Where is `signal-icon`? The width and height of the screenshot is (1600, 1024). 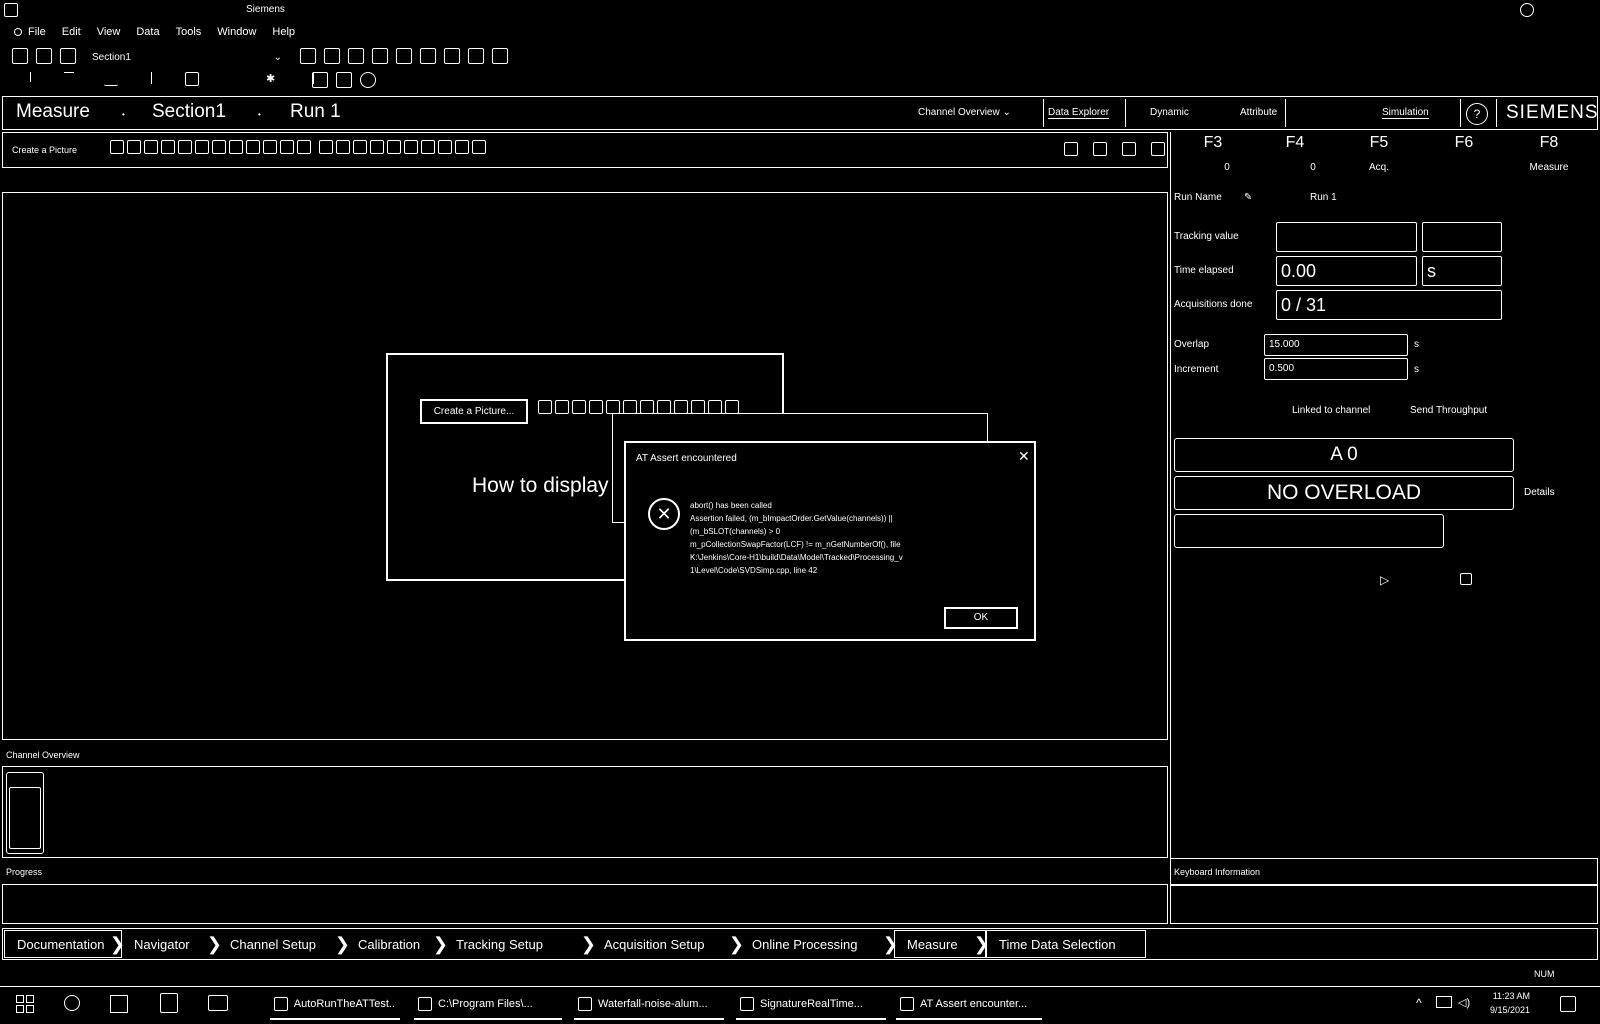 signal-icon is located at coordinates (368, 80).